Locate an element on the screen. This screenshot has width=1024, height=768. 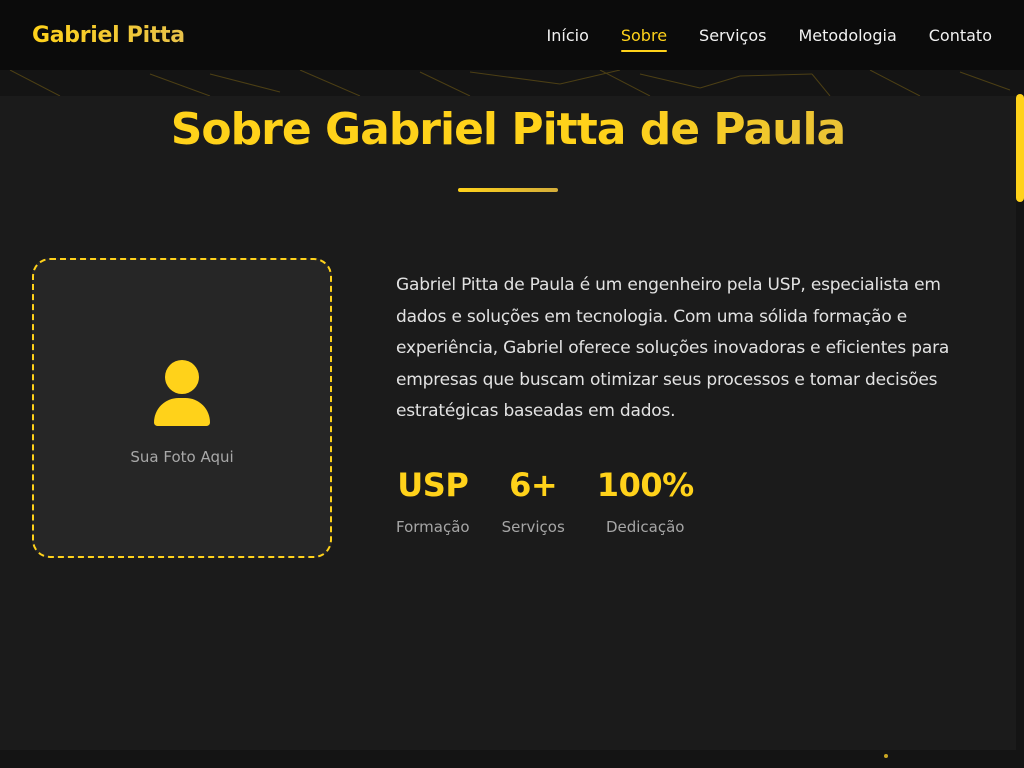
stat-label: Dedicação is located at coordinates (645, 527).